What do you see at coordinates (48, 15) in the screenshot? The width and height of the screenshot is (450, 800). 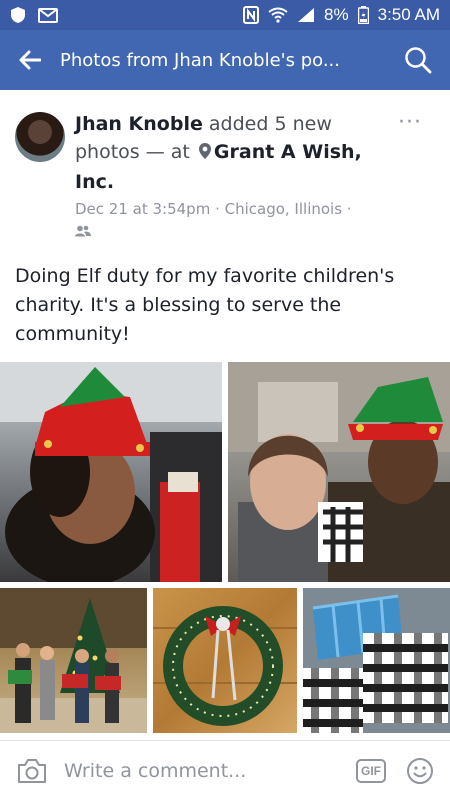 I see `gmail-icon` at bounding box center [48, 15].